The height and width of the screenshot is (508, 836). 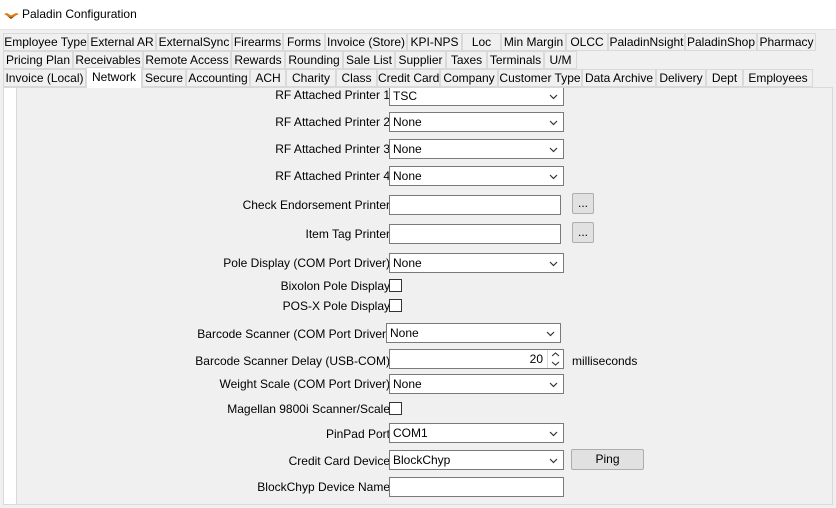 What do you see at coordinates (476, 384) in the screenshot?
I see `weight-scale-select: None` at bounding box center [476, 384].